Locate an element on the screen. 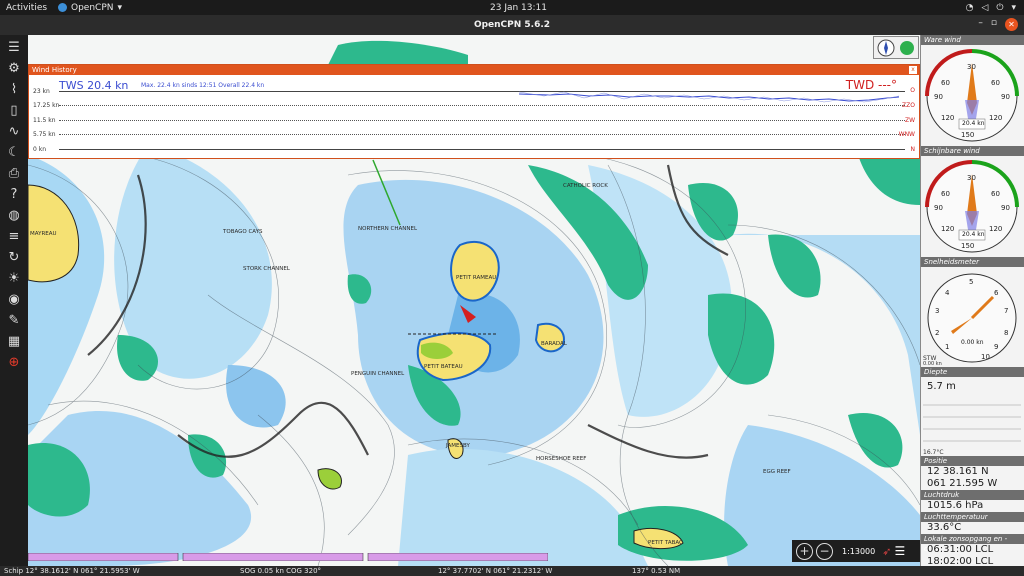 This screenshot has height=576, width=1024. speed-dial: 5 4 3 21 6 7 89 10 is located at coordinates (972, 318).